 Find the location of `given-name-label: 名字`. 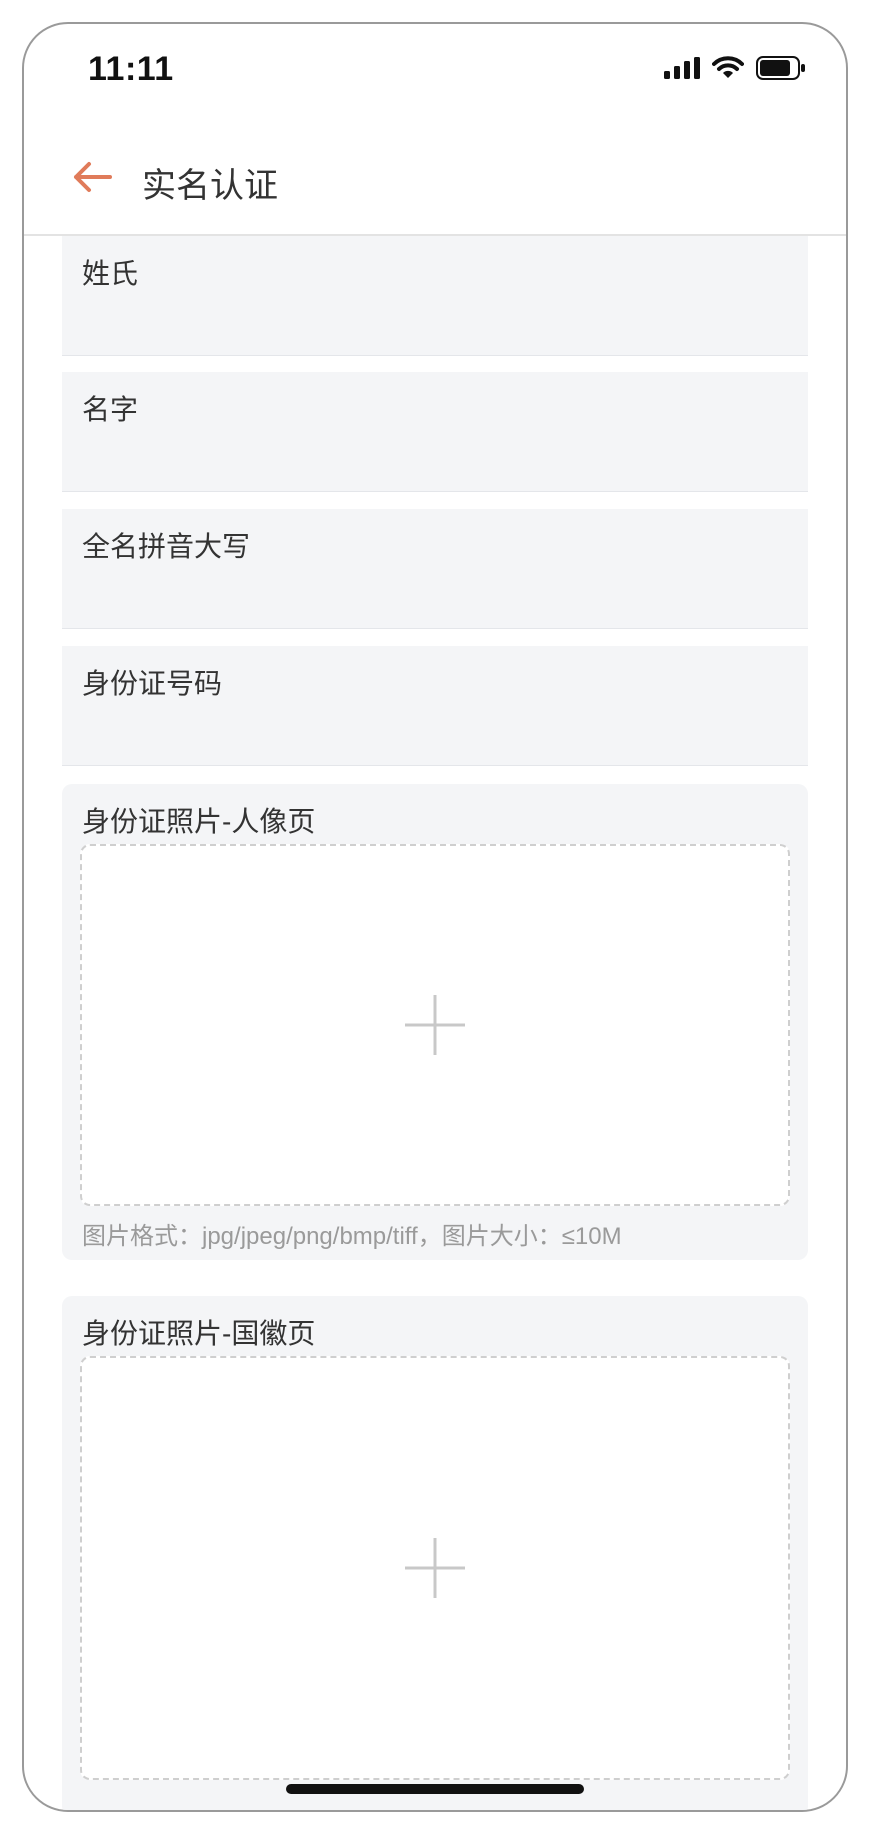

given-name-label: 名字 is located at coordinates (110, 409).